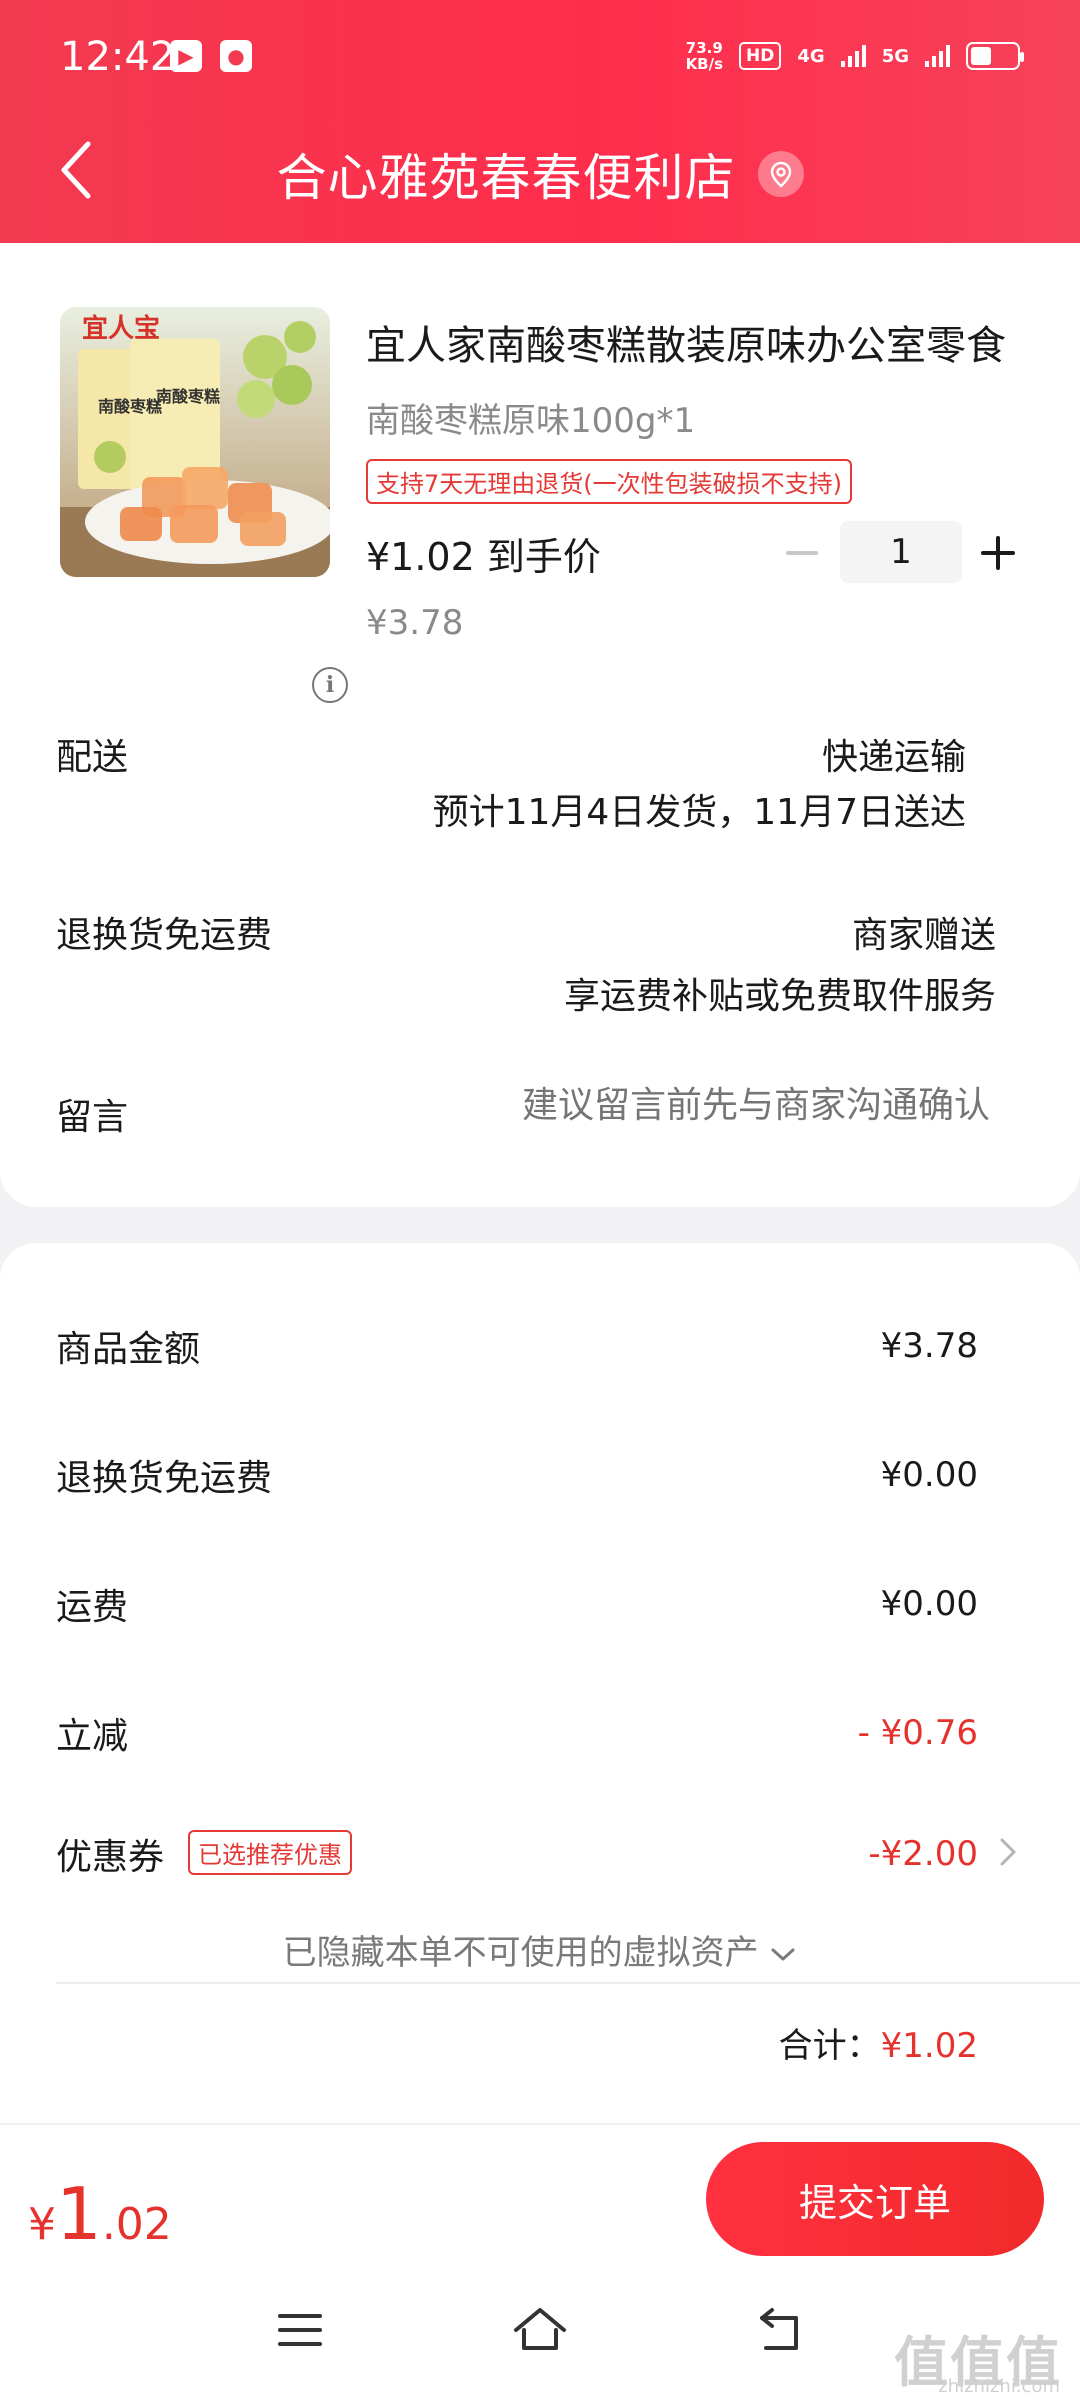 Image resolution: width=1080 pixels, height=2400 pixels. I want to click on status-bar: 12:42 ▶ ● 73.9 KB/s HD 4G 5G, so click(540, 60).